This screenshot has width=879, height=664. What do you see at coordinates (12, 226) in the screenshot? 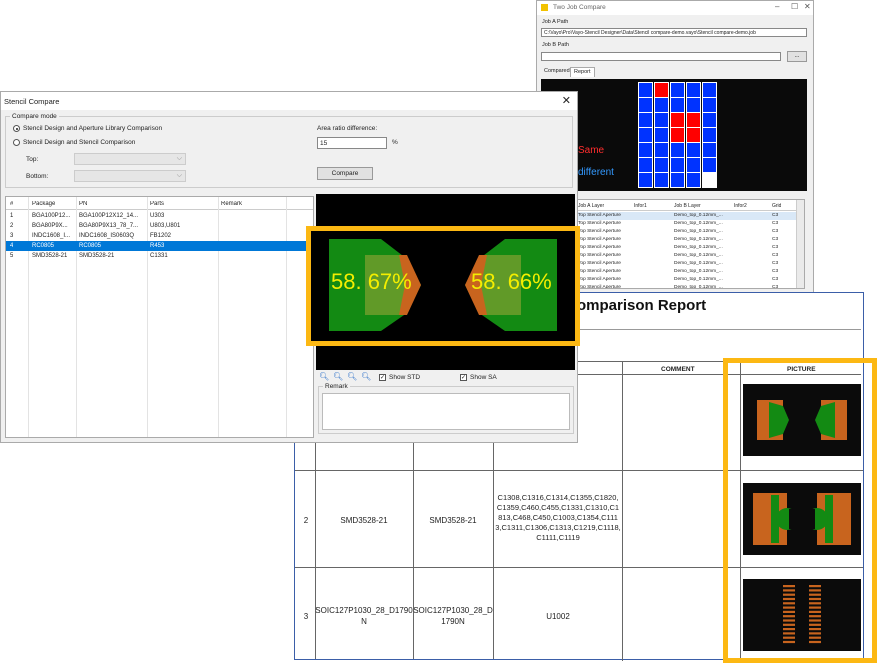
I see `list-cell: 2` at bounding box center [12, 226].